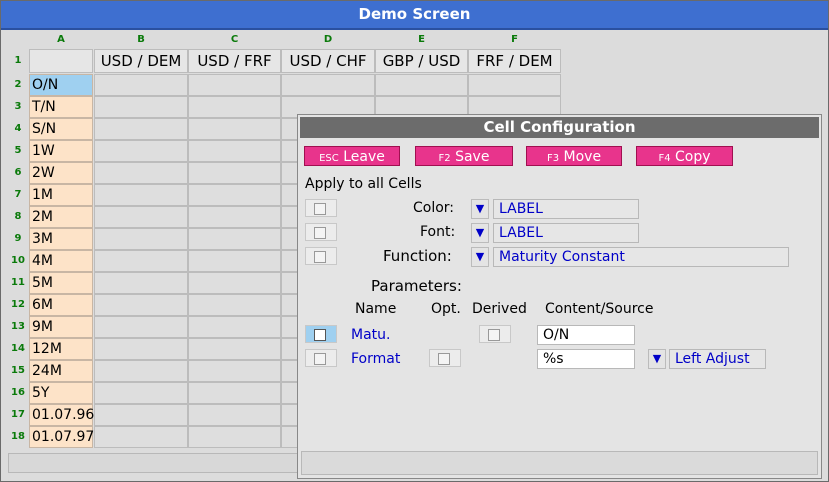 The width and height of the screenshot is (829, 482). Describe the element at coordinates (18, 216) in the screenshot. I see `row-number: 8` at that location.